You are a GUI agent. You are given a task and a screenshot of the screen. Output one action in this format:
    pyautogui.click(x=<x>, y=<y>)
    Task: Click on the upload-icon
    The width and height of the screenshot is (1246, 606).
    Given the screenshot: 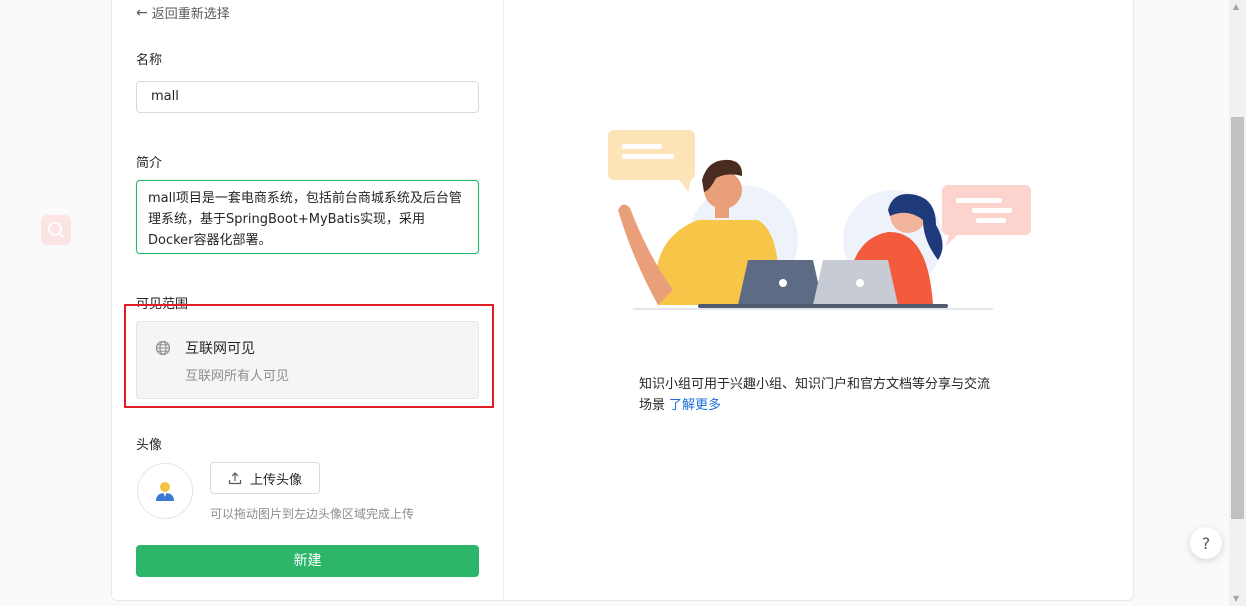 What is the action you would take?
    pyautogui.click(x=235, y=478)
    